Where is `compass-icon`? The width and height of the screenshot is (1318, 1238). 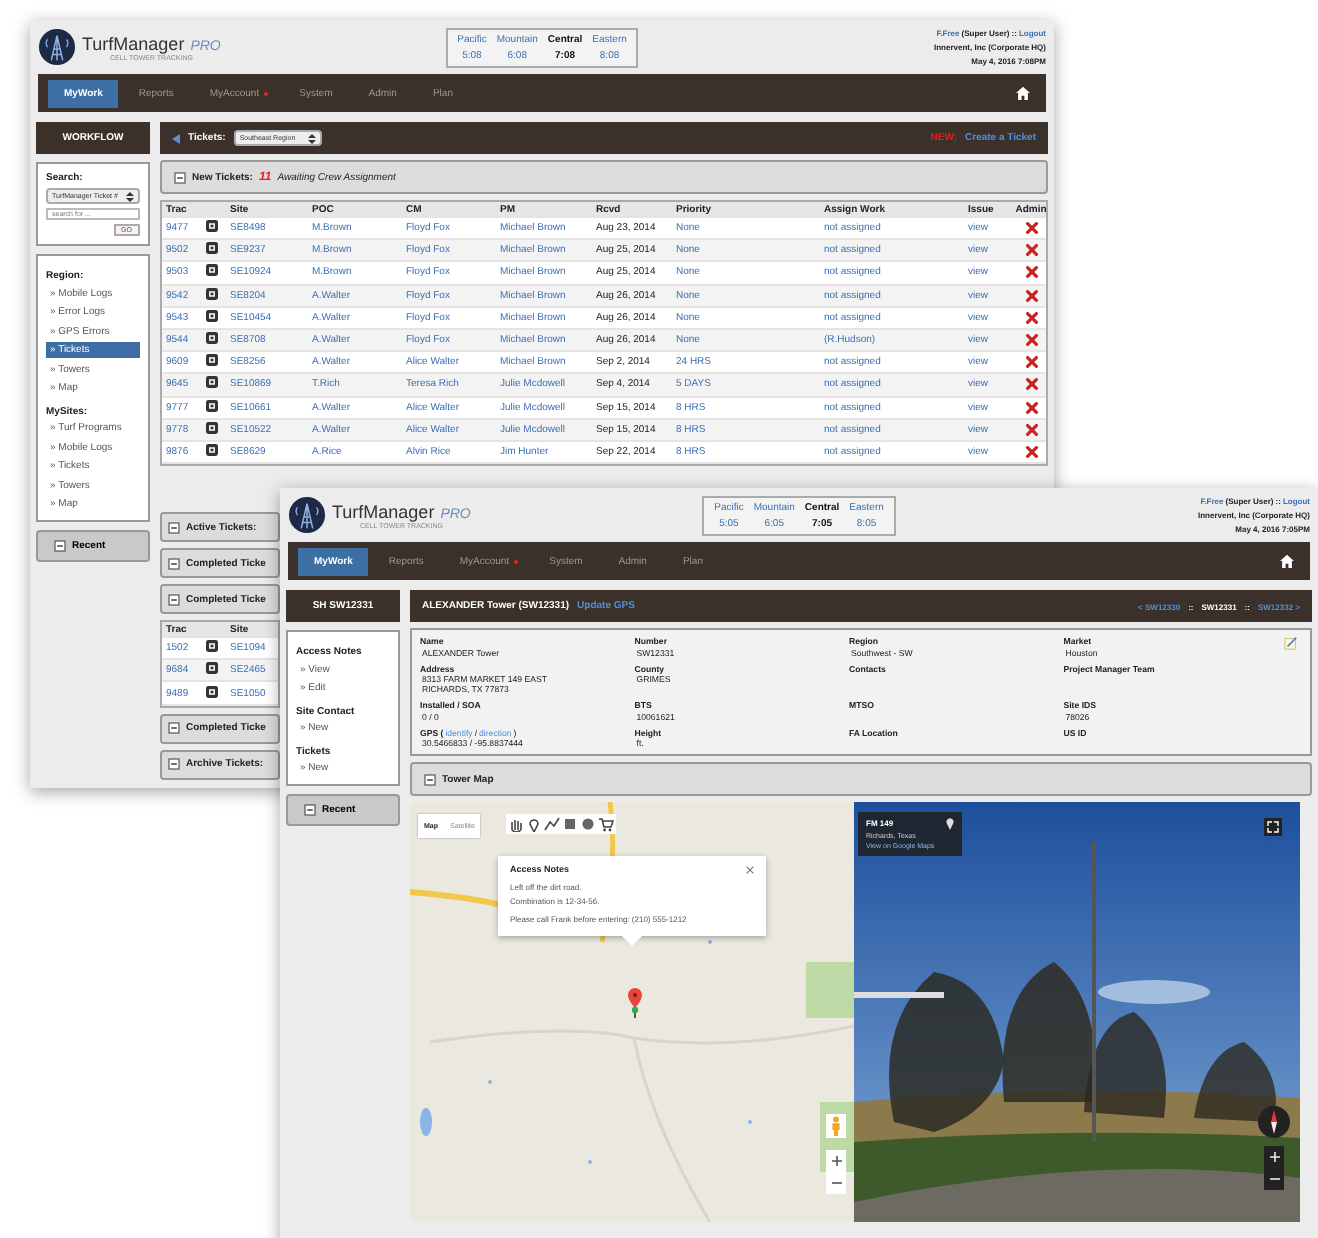
compass-icon is located at coordinates (1274, 1122).